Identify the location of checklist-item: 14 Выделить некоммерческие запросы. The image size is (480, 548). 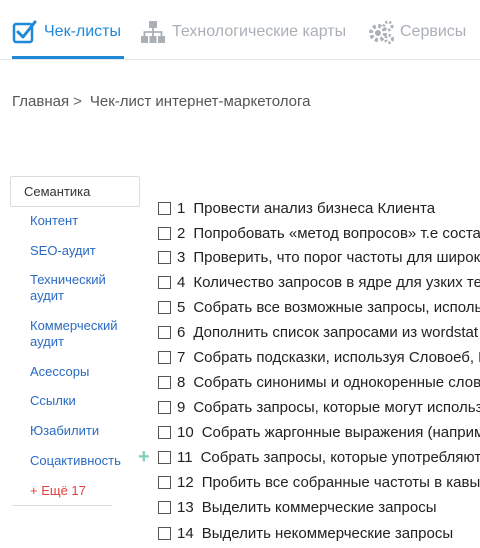
(319, 533).